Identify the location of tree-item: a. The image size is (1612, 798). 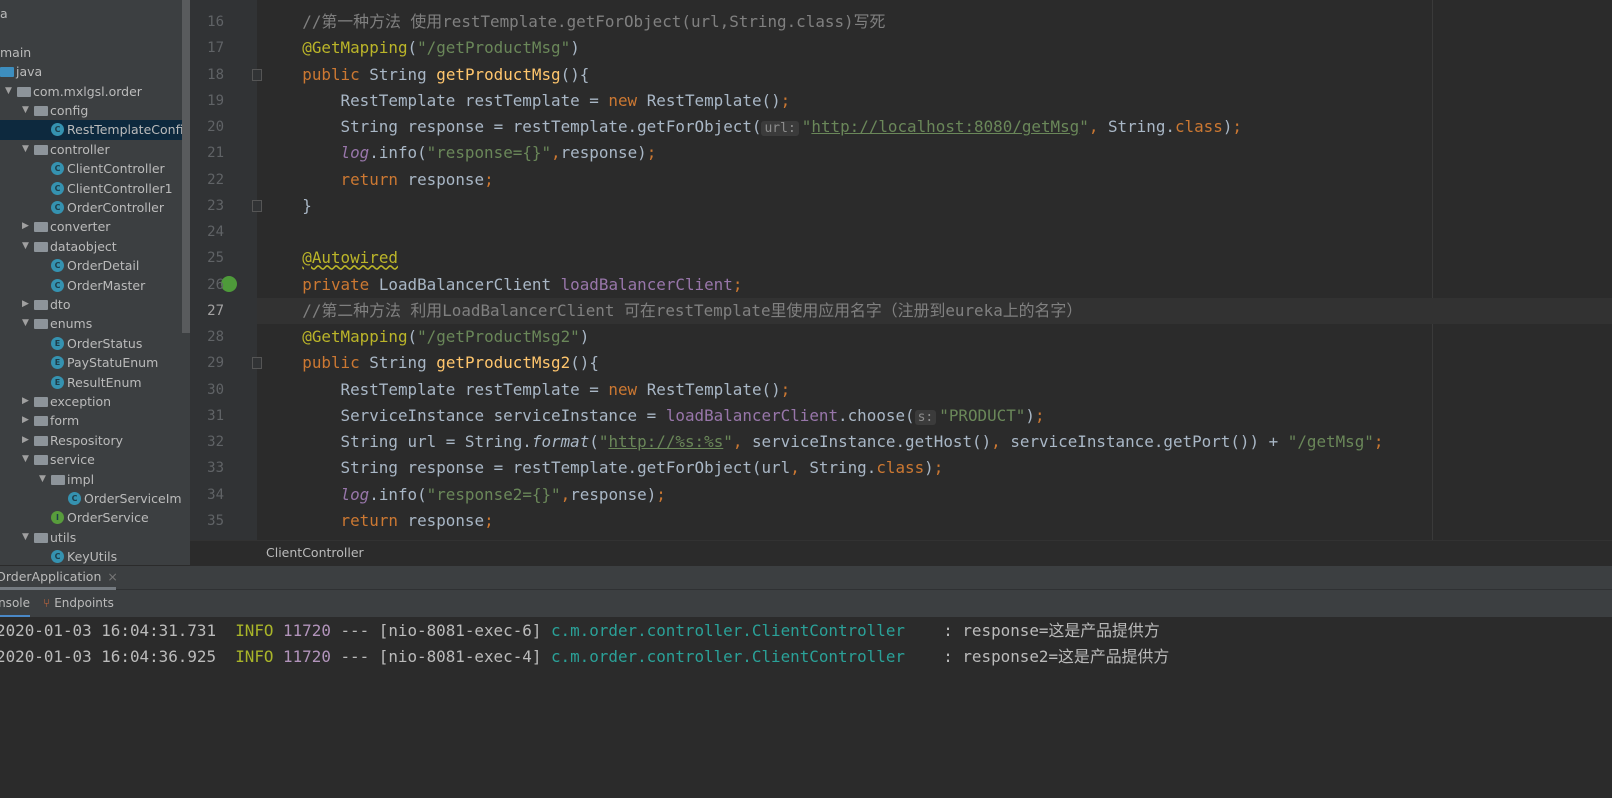
(91, 13).